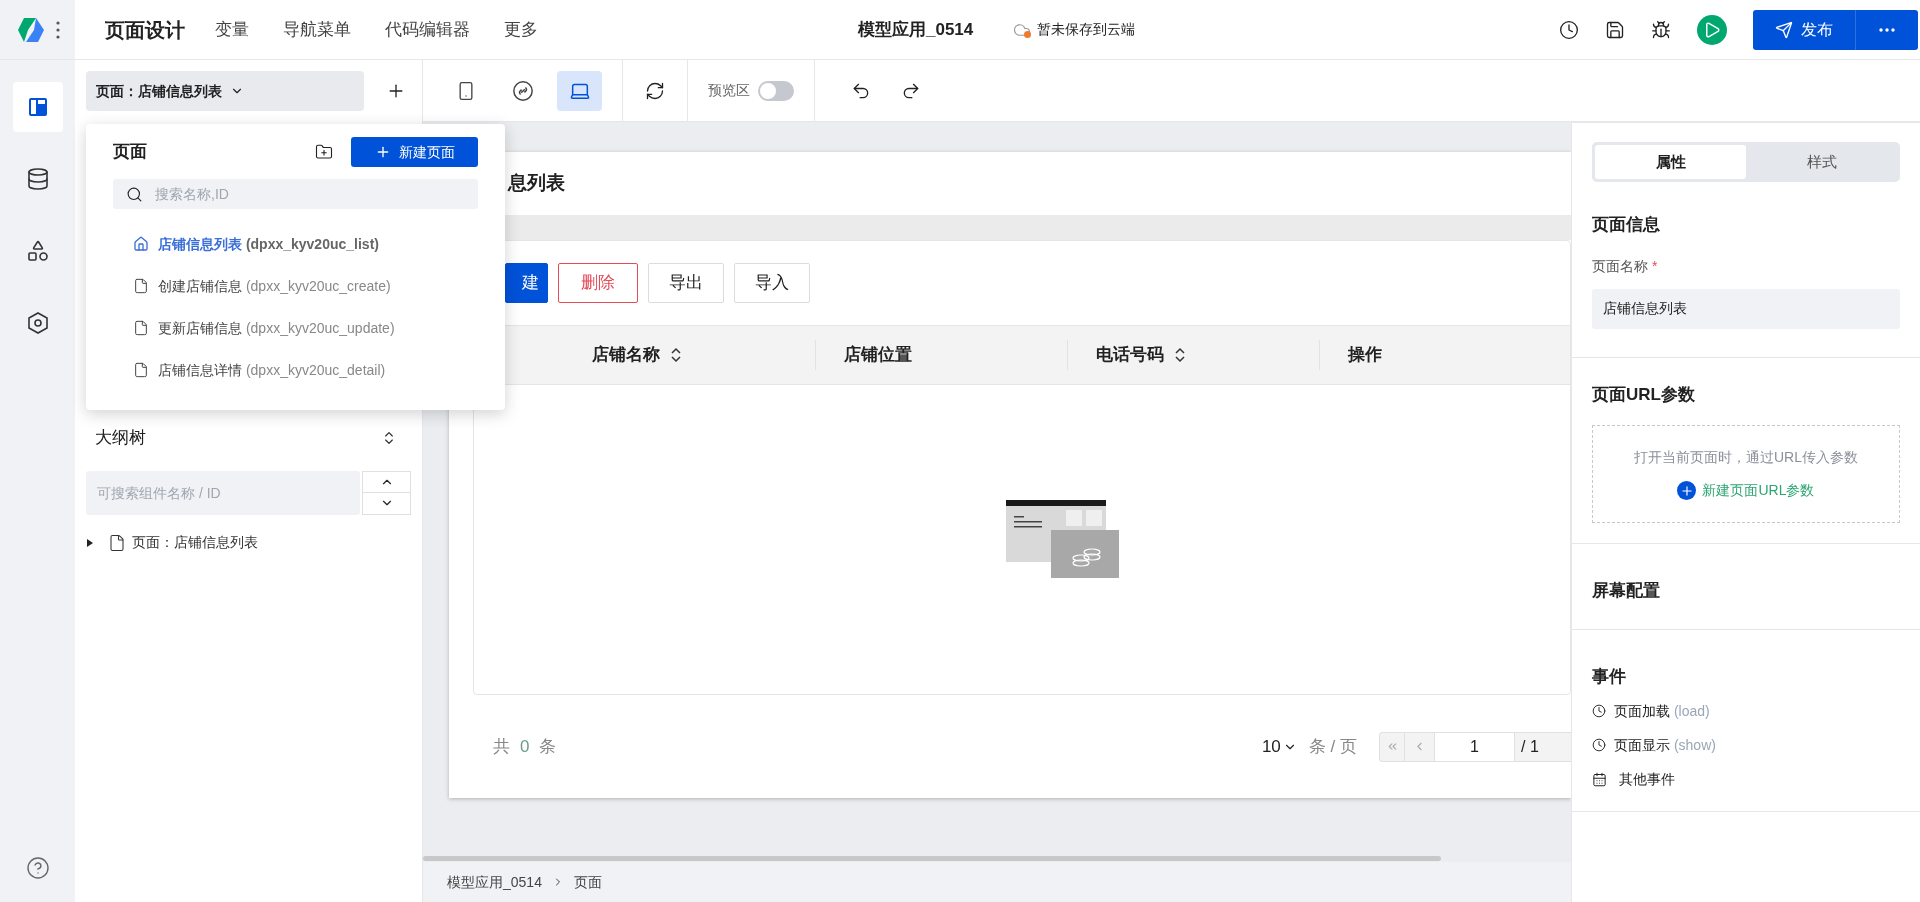 The height and width of the screenshot is (902, 1920). What do you see at coordinates (37, 107) in the screenshot?
I see `rail-tab` at bounding box center [37, 107].